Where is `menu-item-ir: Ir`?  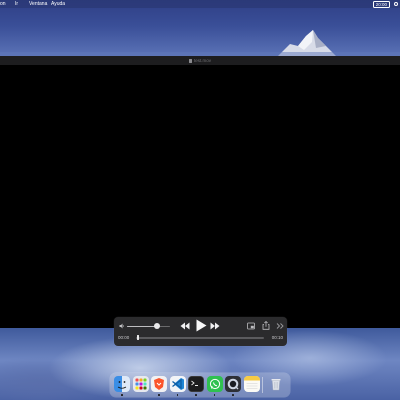
menu-item-ir: Ir is located at coordinates (16, 4).